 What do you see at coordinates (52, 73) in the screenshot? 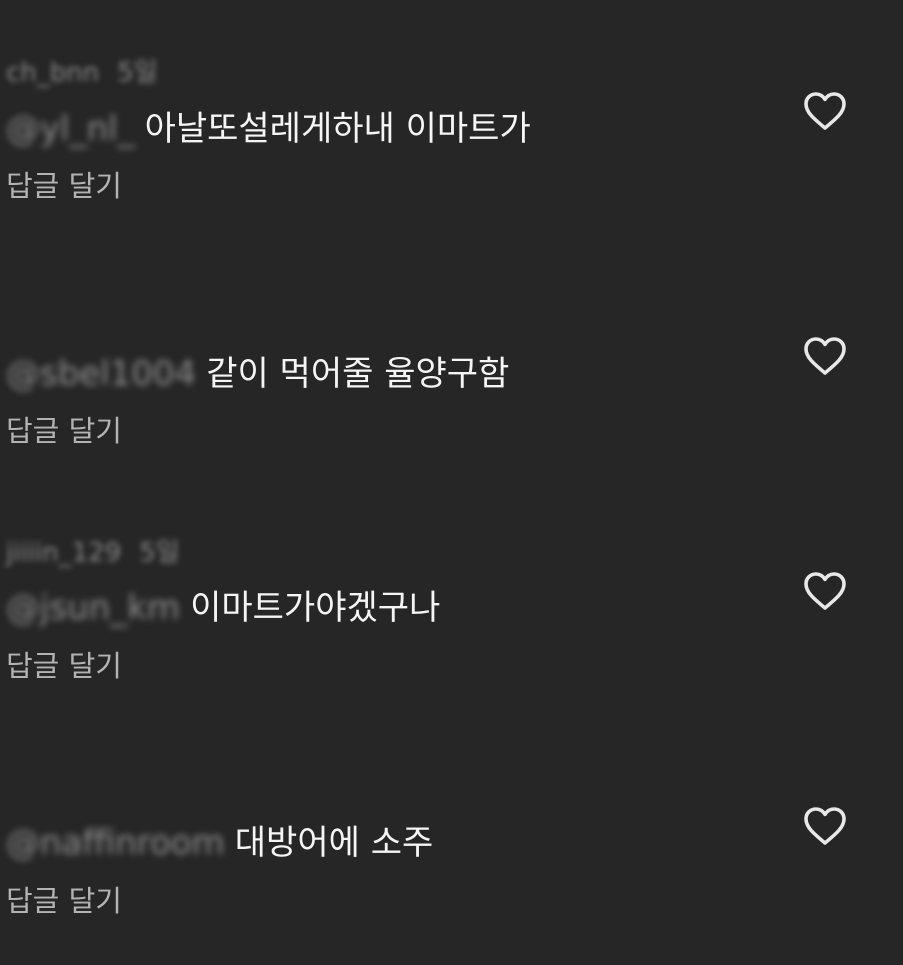
I see `comment-author: ch_bnn` at bounding box center [52, 73].